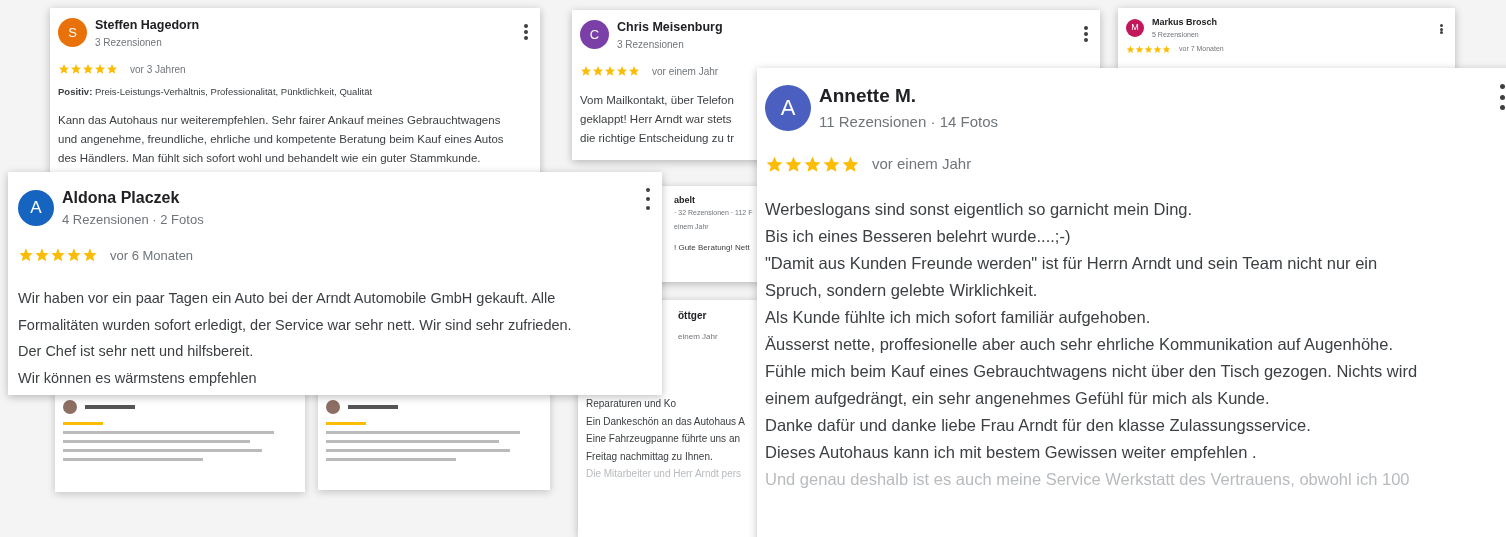  Describe the element at coordinates (133, 220) in the screenshot. I see `review-count: 4 Rezensionen · 2 Fotos` at that location.